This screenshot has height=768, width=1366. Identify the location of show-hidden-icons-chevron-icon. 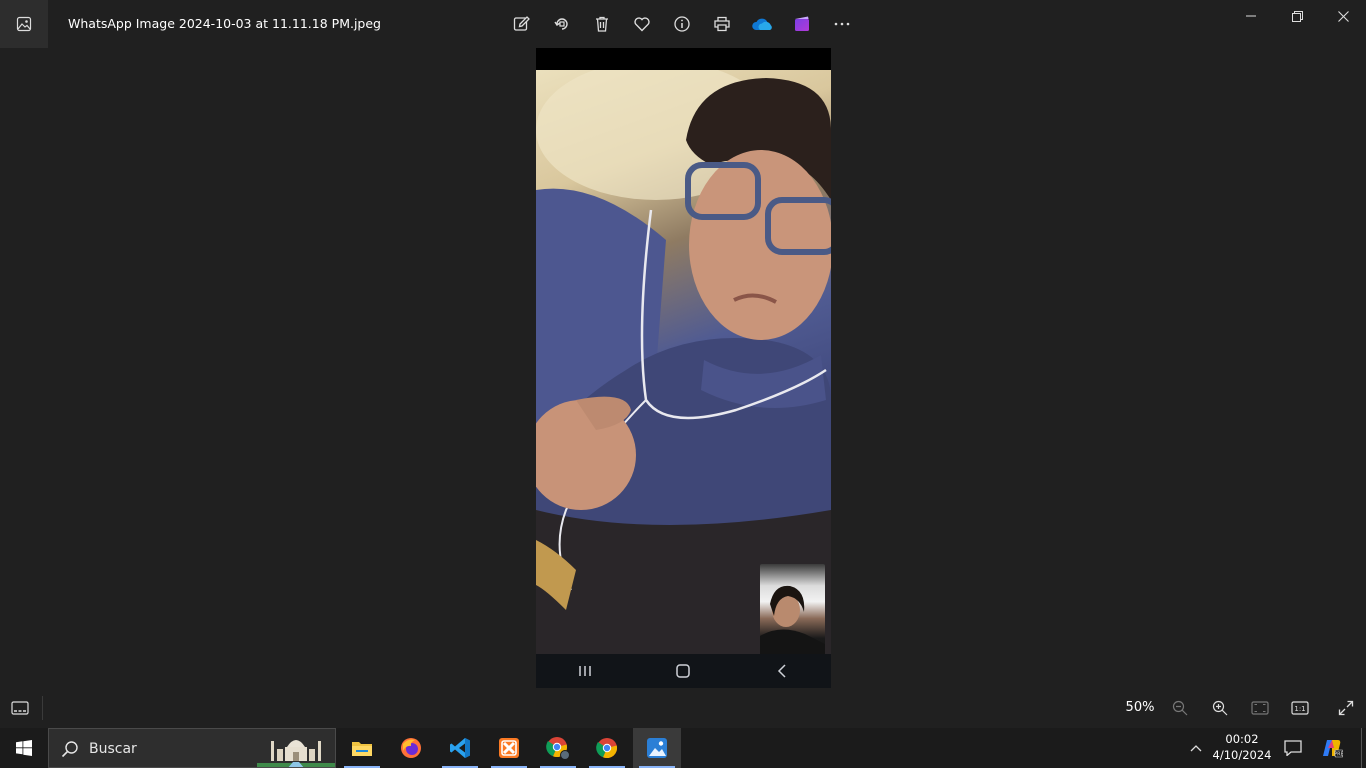
(1196, 748).